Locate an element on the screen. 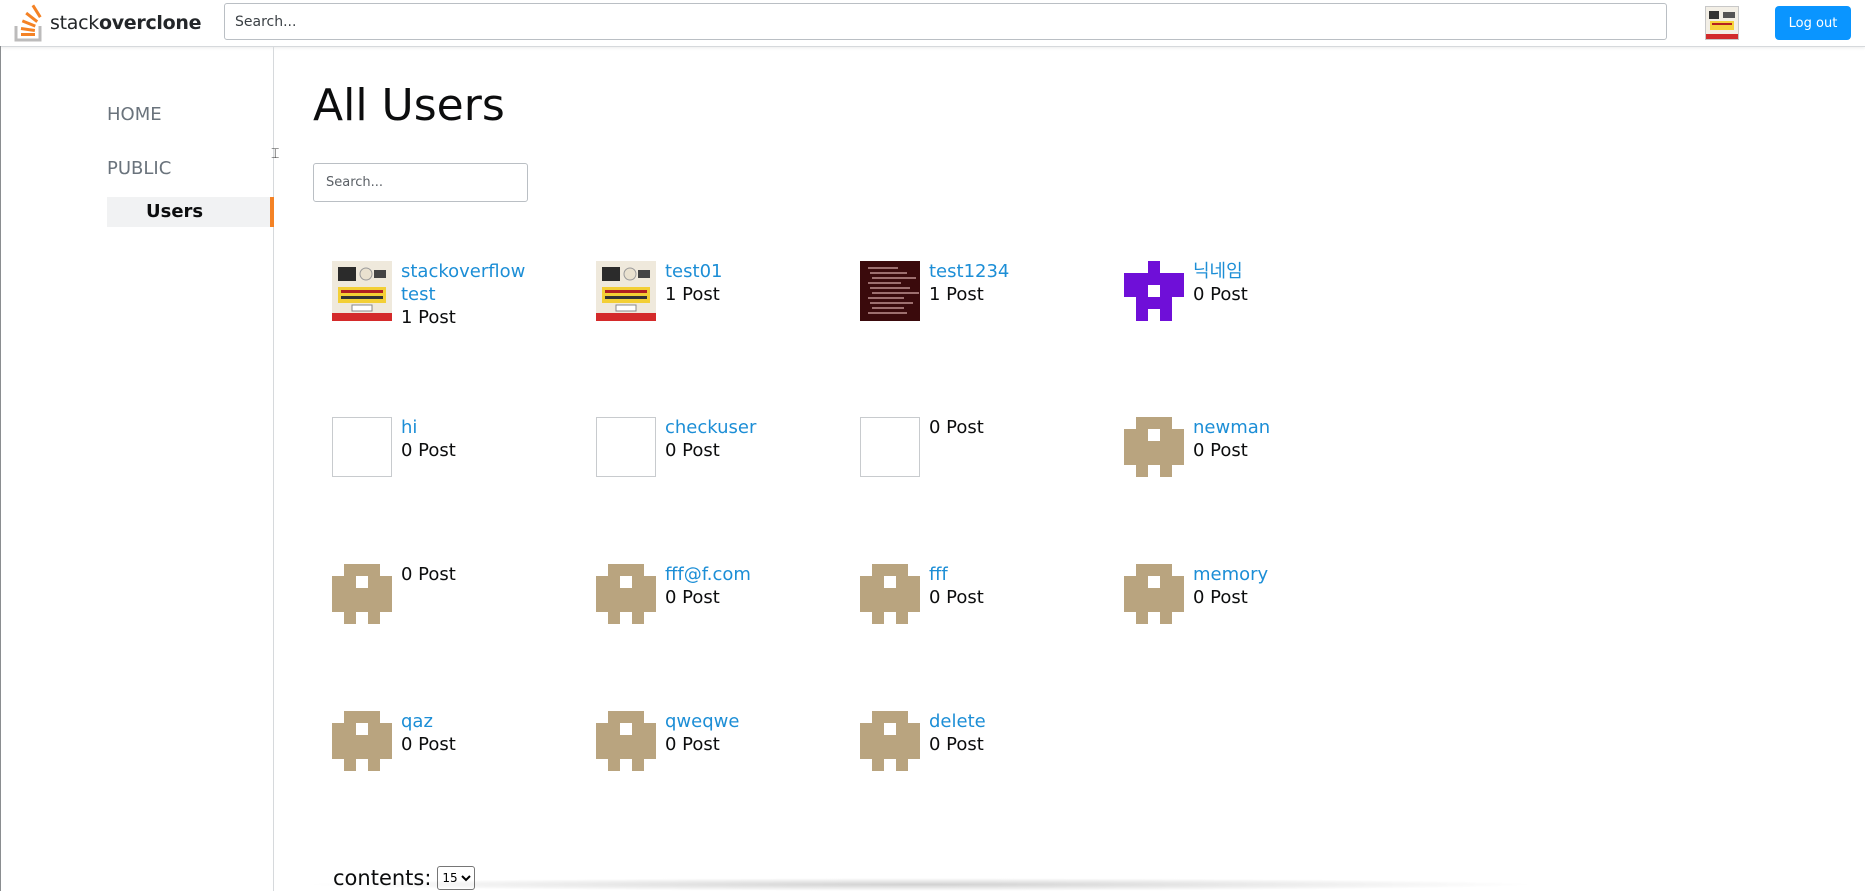 The image size is (1865, 891). logo-name: overclone is located at coordinates (150, 23).